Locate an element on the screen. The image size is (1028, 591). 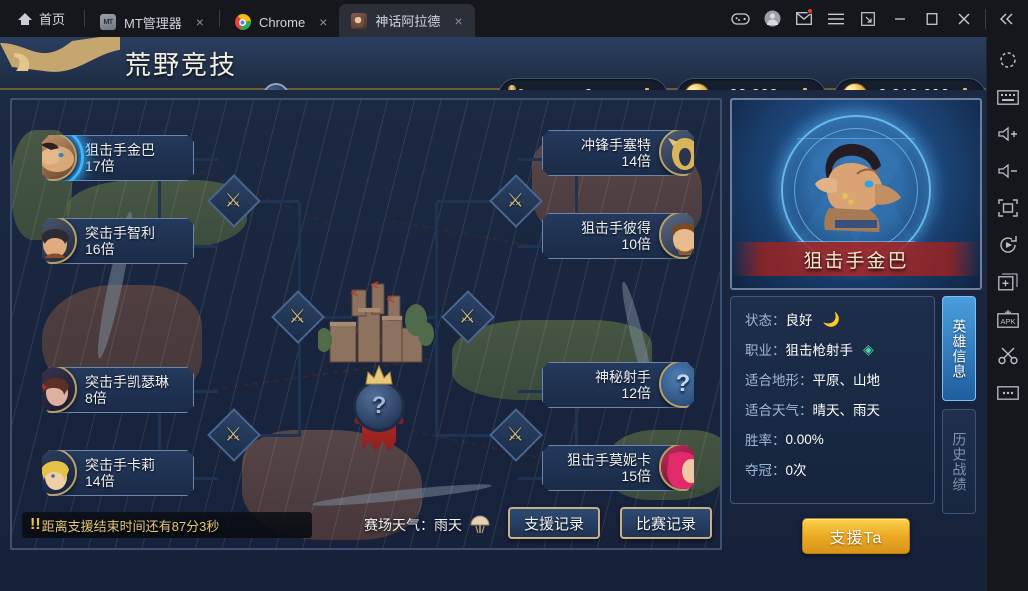
hero-name: 冲锋手塞特 is located at coordinates (616, 144).